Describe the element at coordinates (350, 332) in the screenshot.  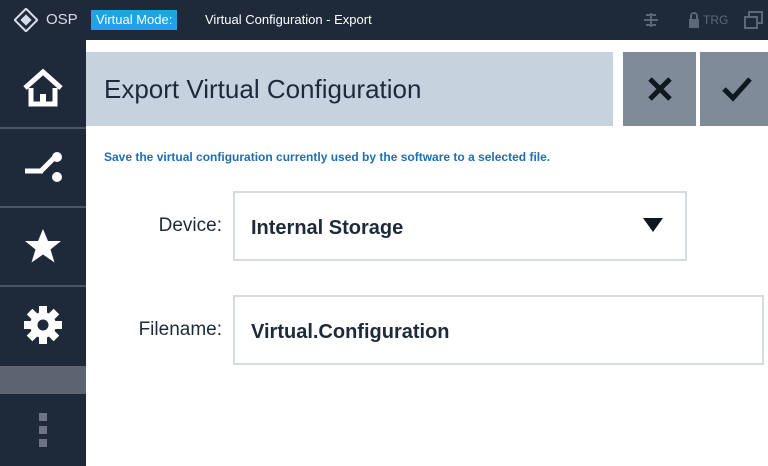
I see `filename-value: Virtual.Configuration` at that location.